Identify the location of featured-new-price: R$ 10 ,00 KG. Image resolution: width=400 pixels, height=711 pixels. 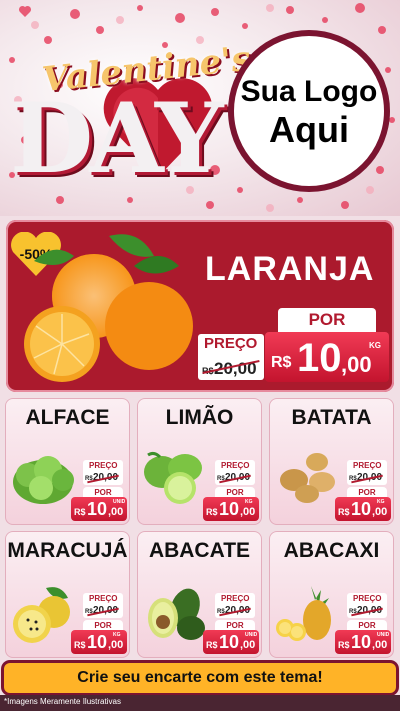
(327, 357).